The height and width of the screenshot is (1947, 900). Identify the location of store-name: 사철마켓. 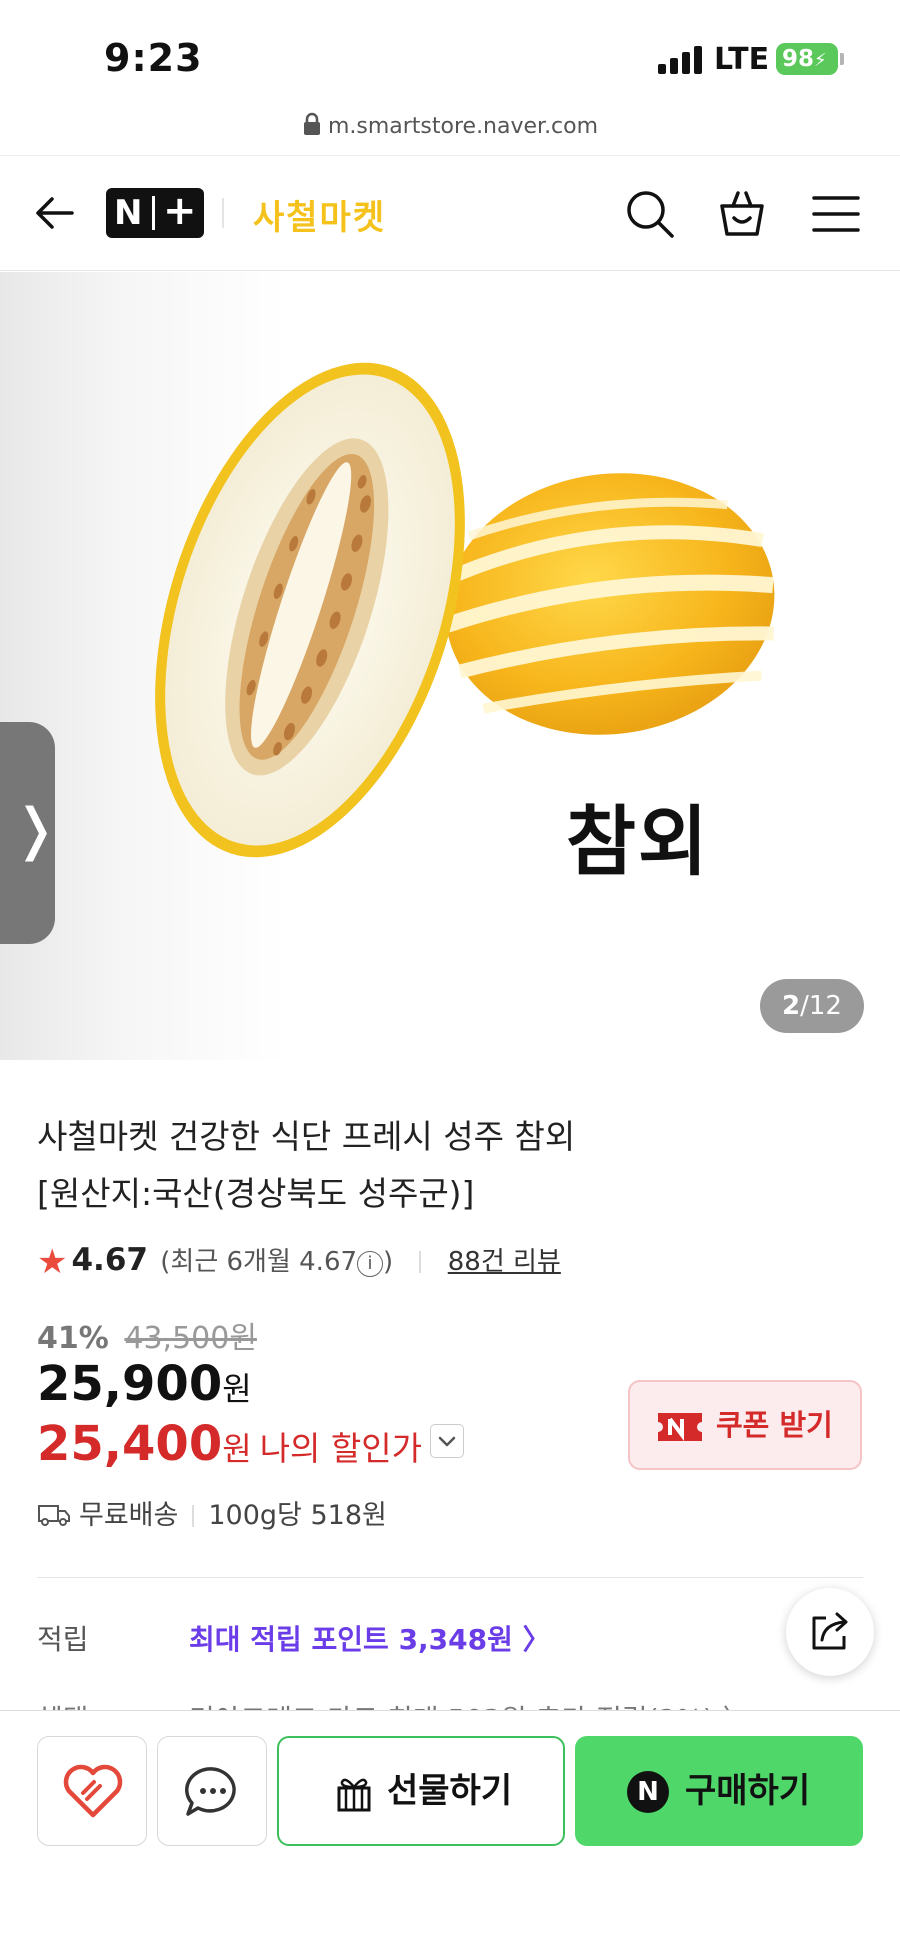
(319, 214).